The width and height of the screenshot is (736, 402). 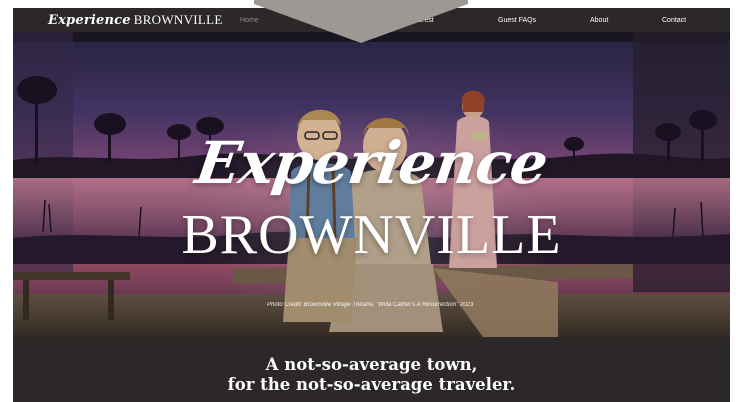 I want to click on nav-link-contact: Contact, so click(x=674, y=21).